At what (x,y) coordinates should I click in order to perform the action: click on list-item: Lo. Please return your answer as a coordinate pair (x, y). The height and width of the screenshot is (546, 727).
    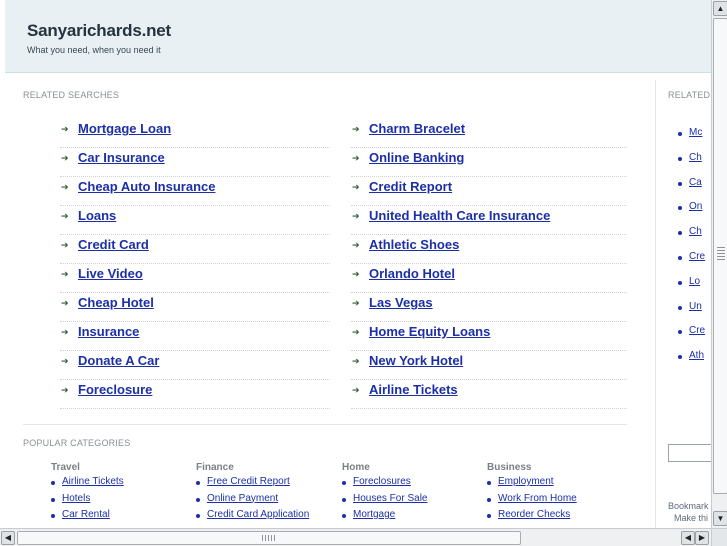
    Looking at the image, I should click on (689, 281).